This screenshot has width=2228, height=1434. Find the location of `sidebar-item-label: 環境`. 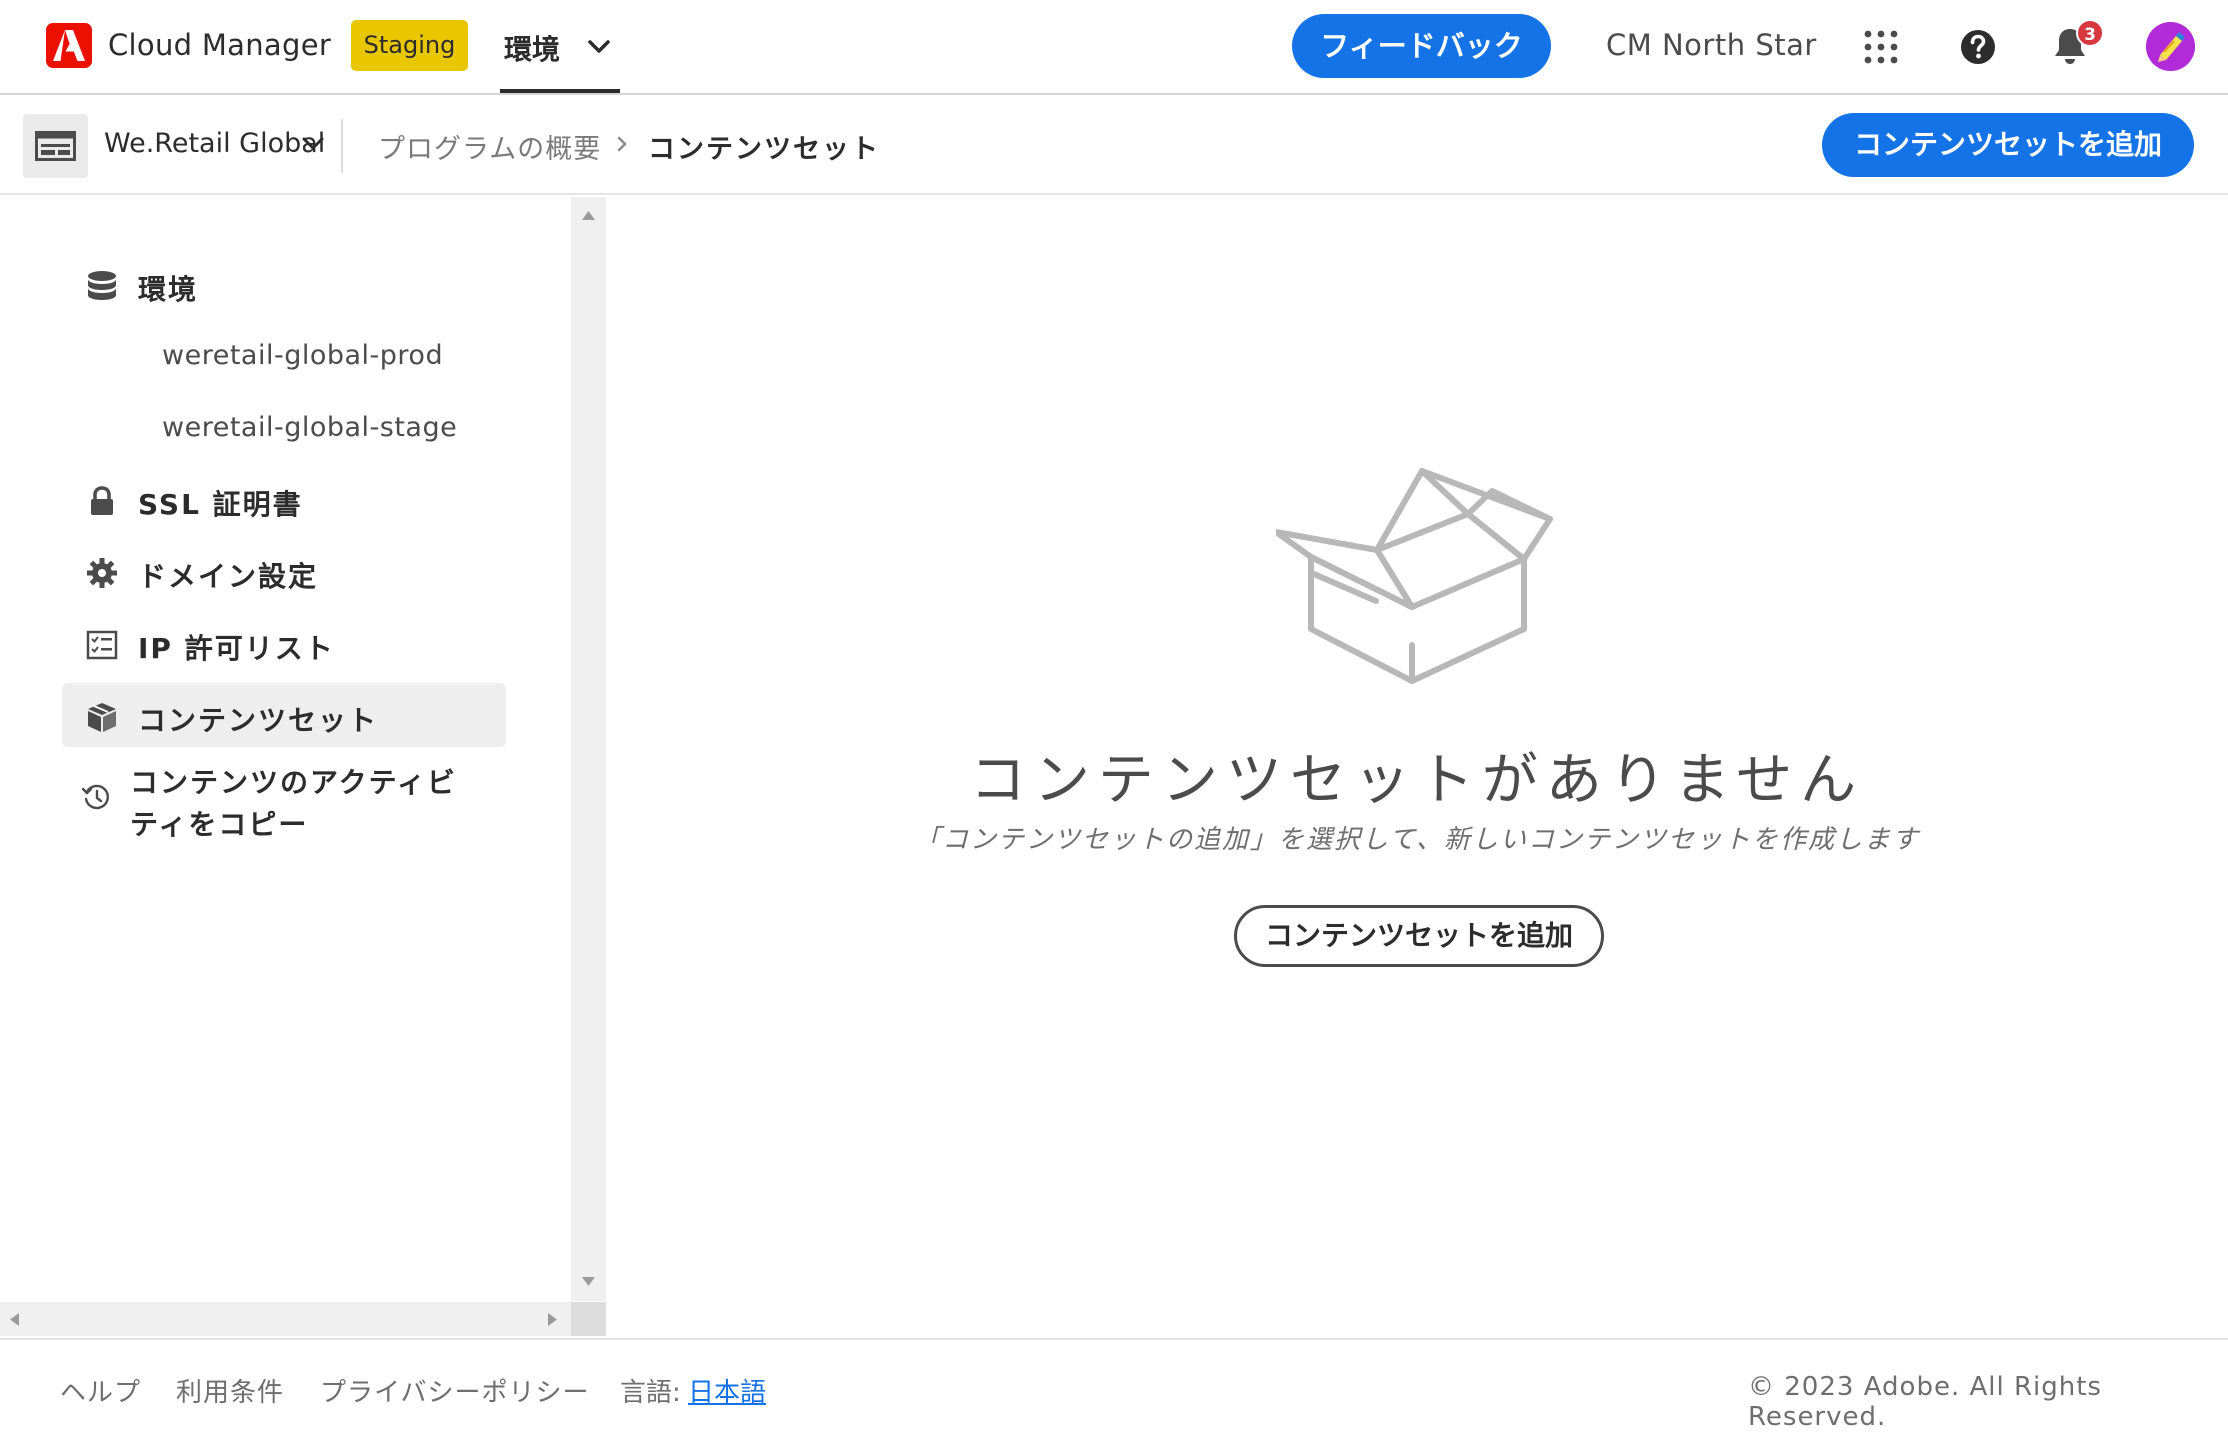

sidebar-item-label: 環境 is located at coordinates (168, 289).